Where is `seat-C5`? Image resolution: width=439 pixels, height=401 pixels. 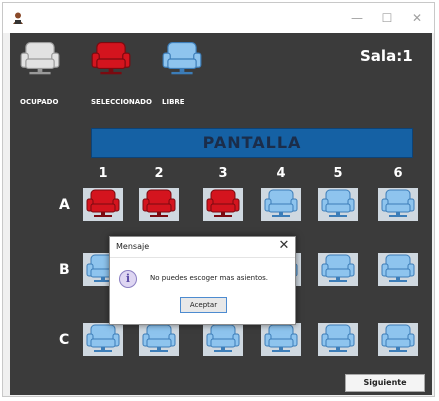
seat-C5 is located at coordinates (338, 339).